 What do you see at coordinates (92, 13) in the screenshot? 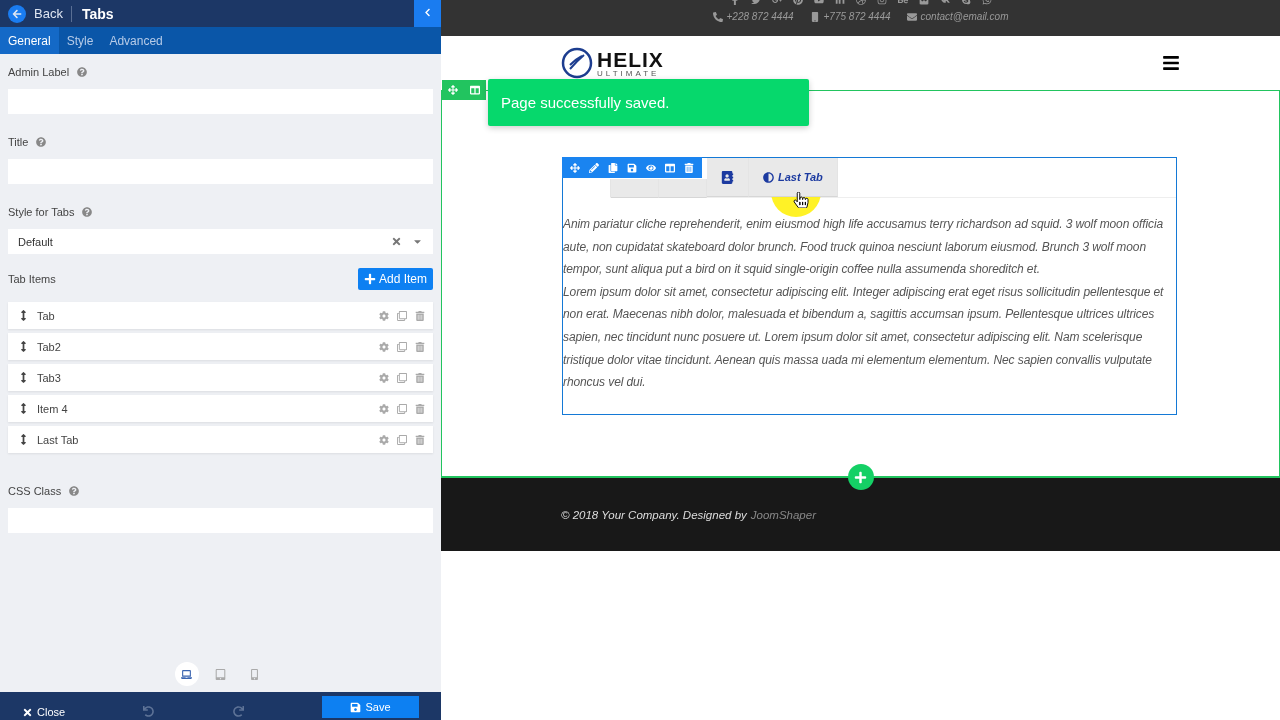
I see `panel-title: Tabs` at bounding box center [92, 13].